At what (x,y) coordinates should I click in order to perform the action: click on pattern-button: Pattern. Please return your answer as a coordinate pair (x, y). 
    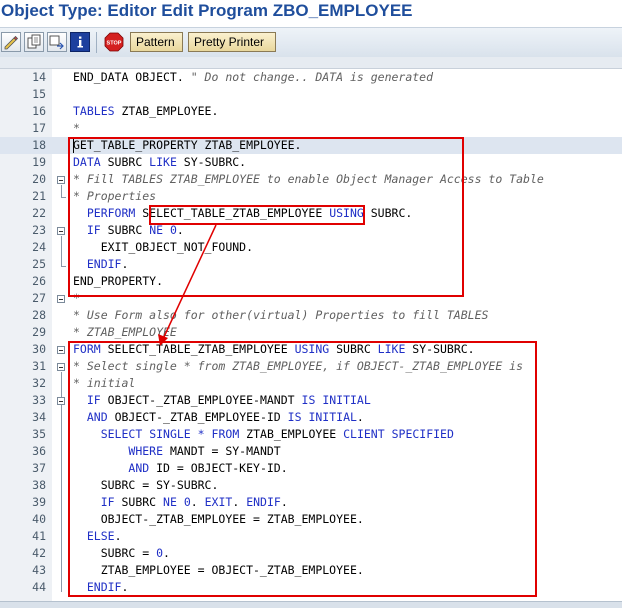
    Looking at the image, I should click on (156, 42).